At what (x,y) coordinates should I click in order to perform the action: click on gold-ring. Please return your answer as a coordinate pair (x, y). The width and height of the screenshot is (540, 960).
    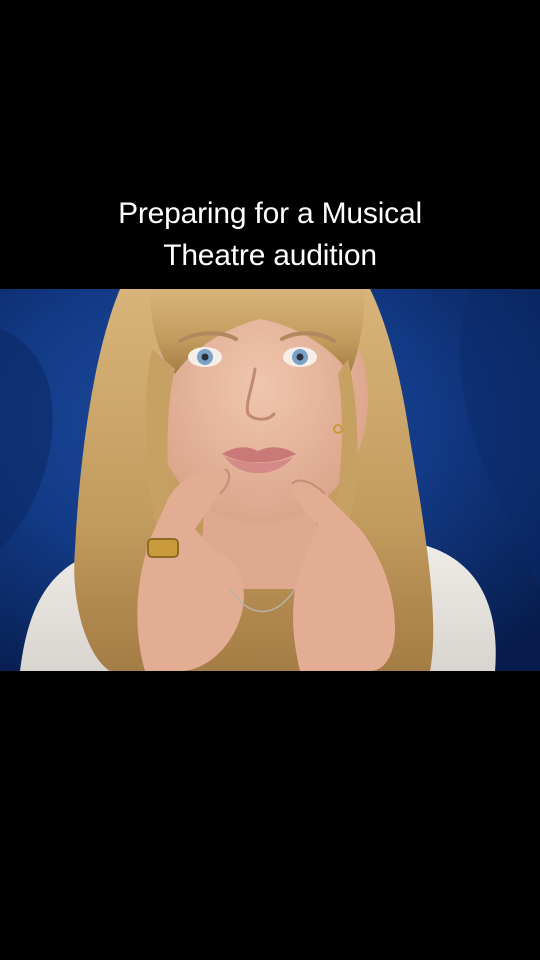
    Looking at the image, I should click on (163, 548).